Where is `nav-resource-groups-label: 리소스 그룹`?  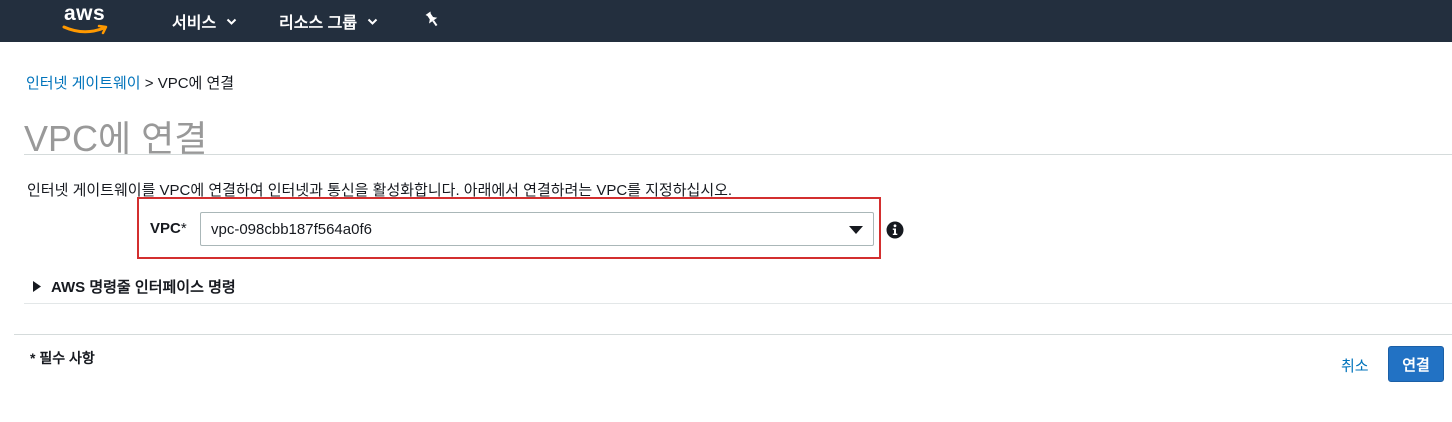 nav-resource-groups-label: 리소스 그룹 is located at coordinates (318, 23).